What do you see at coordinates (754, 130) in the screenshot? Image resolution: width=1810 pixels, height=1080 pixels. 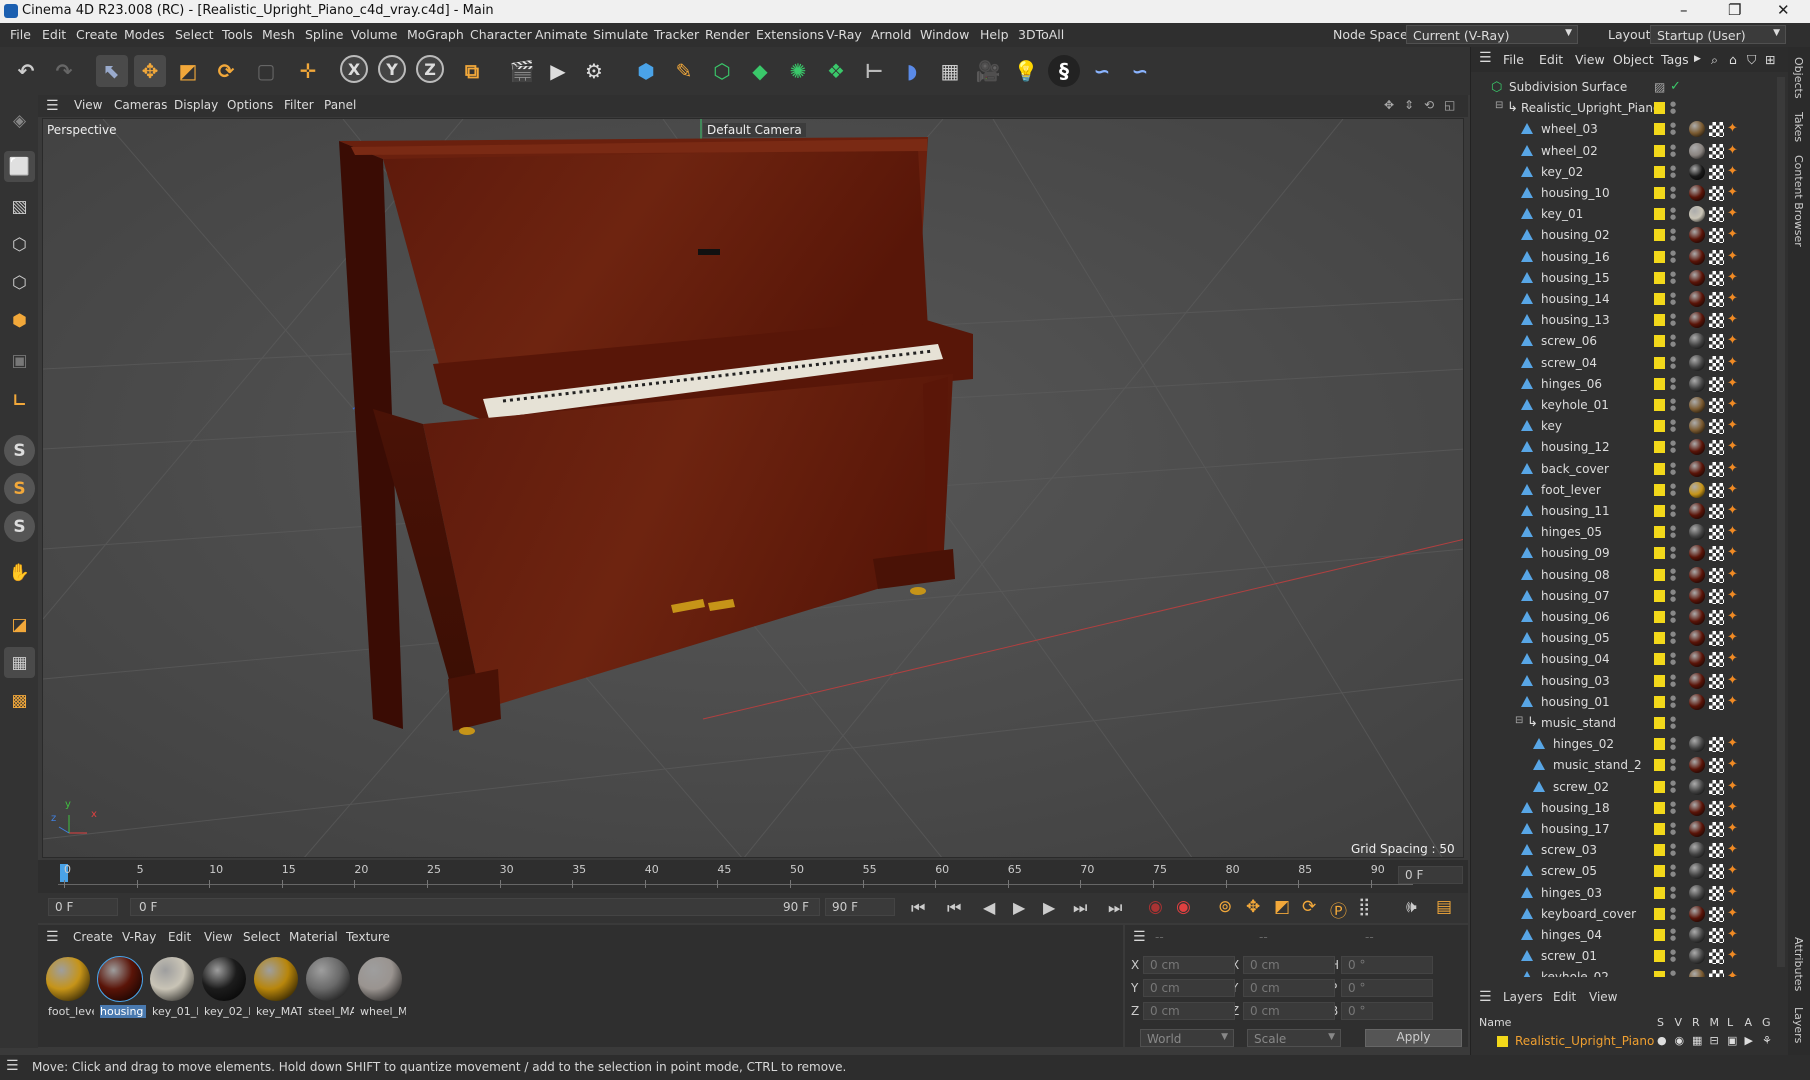 I see `camera-label: Default Camera` at bounding box center [754, 130].